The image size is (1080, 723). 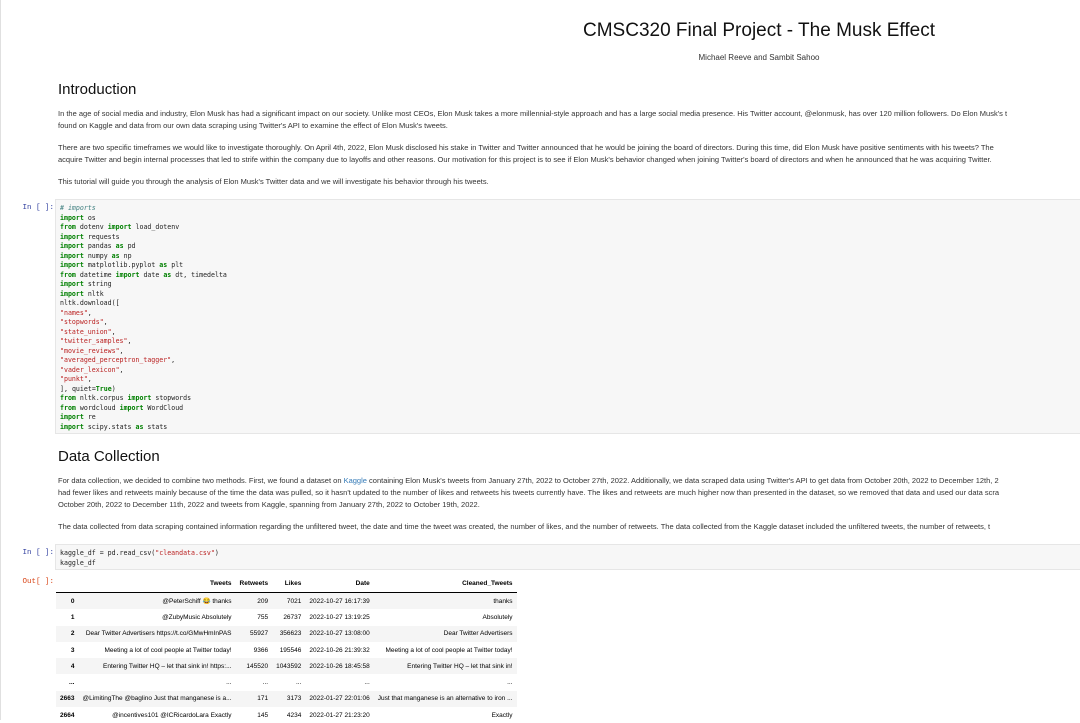 I want to click on table-cell: Absolutely, so click(x=445, y=617).